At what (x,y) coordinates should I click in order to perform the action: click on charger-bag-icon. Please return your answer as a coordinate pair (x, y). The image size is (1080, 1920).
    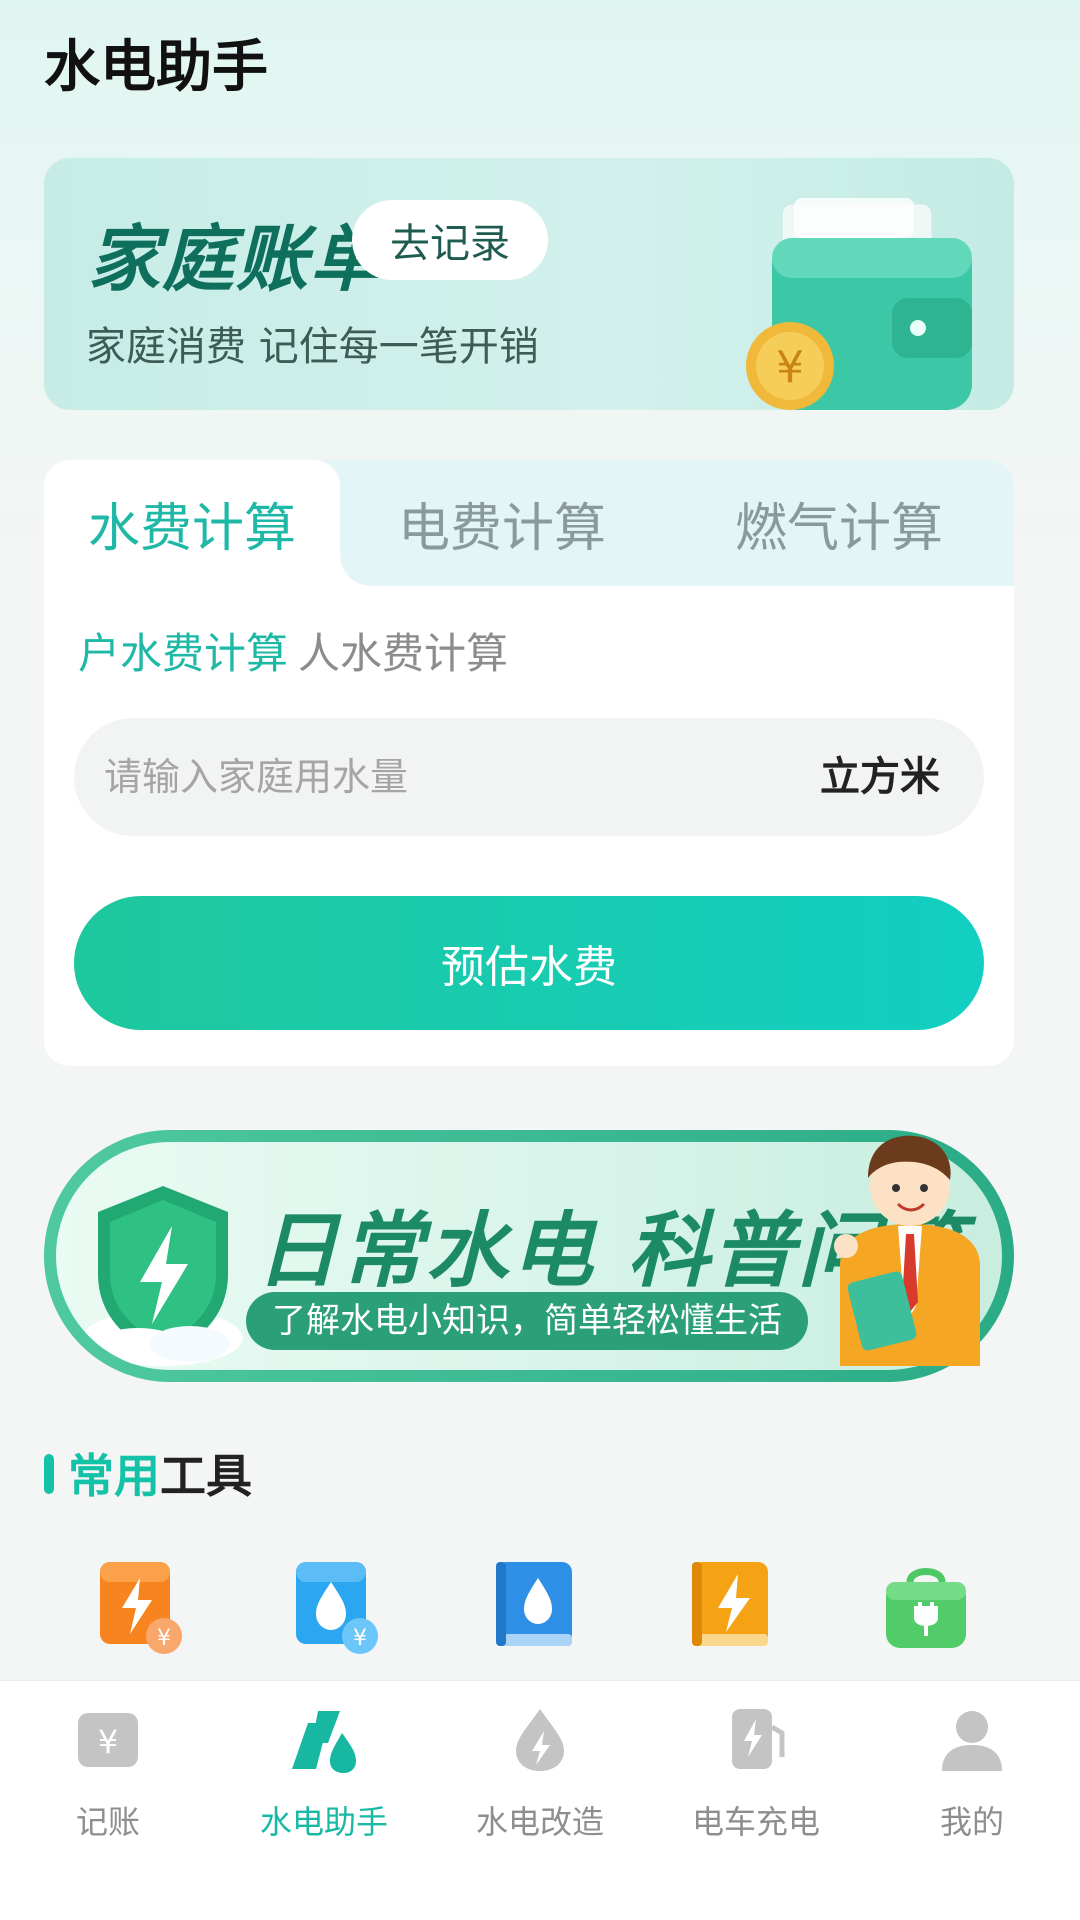
    Looking at the image, I should click on (926, 1606).